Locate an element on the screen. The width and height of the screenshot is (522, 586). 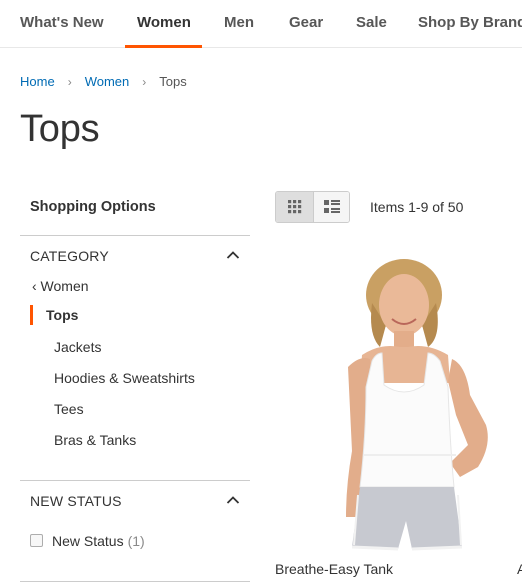
toolbar-amount: Items 1-9 of 50 is located at coordinates (417, 207).